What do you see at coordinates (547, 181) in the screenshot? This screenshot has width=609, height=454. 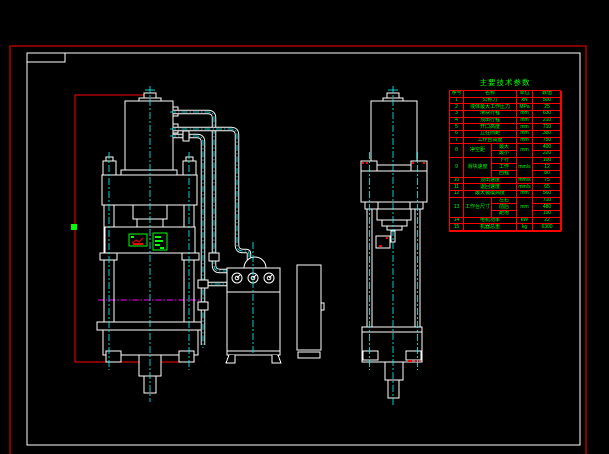 I see `cell-value: 75` at bounding box center [547, 181].